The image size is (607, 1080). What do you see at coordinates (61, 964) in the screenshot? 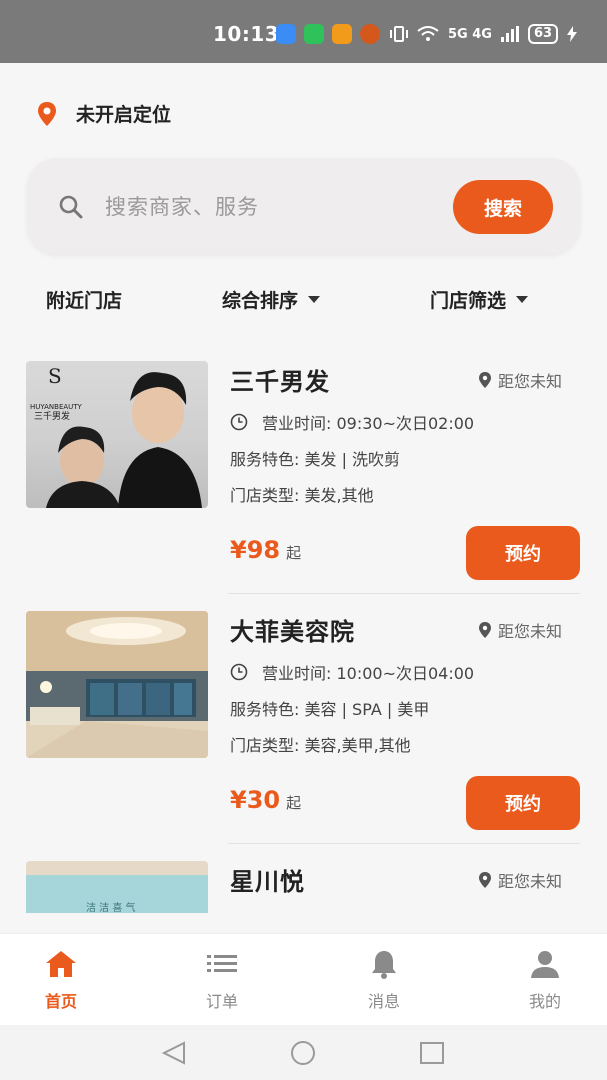
I see `home-icon` at bounding box center [61, 964].